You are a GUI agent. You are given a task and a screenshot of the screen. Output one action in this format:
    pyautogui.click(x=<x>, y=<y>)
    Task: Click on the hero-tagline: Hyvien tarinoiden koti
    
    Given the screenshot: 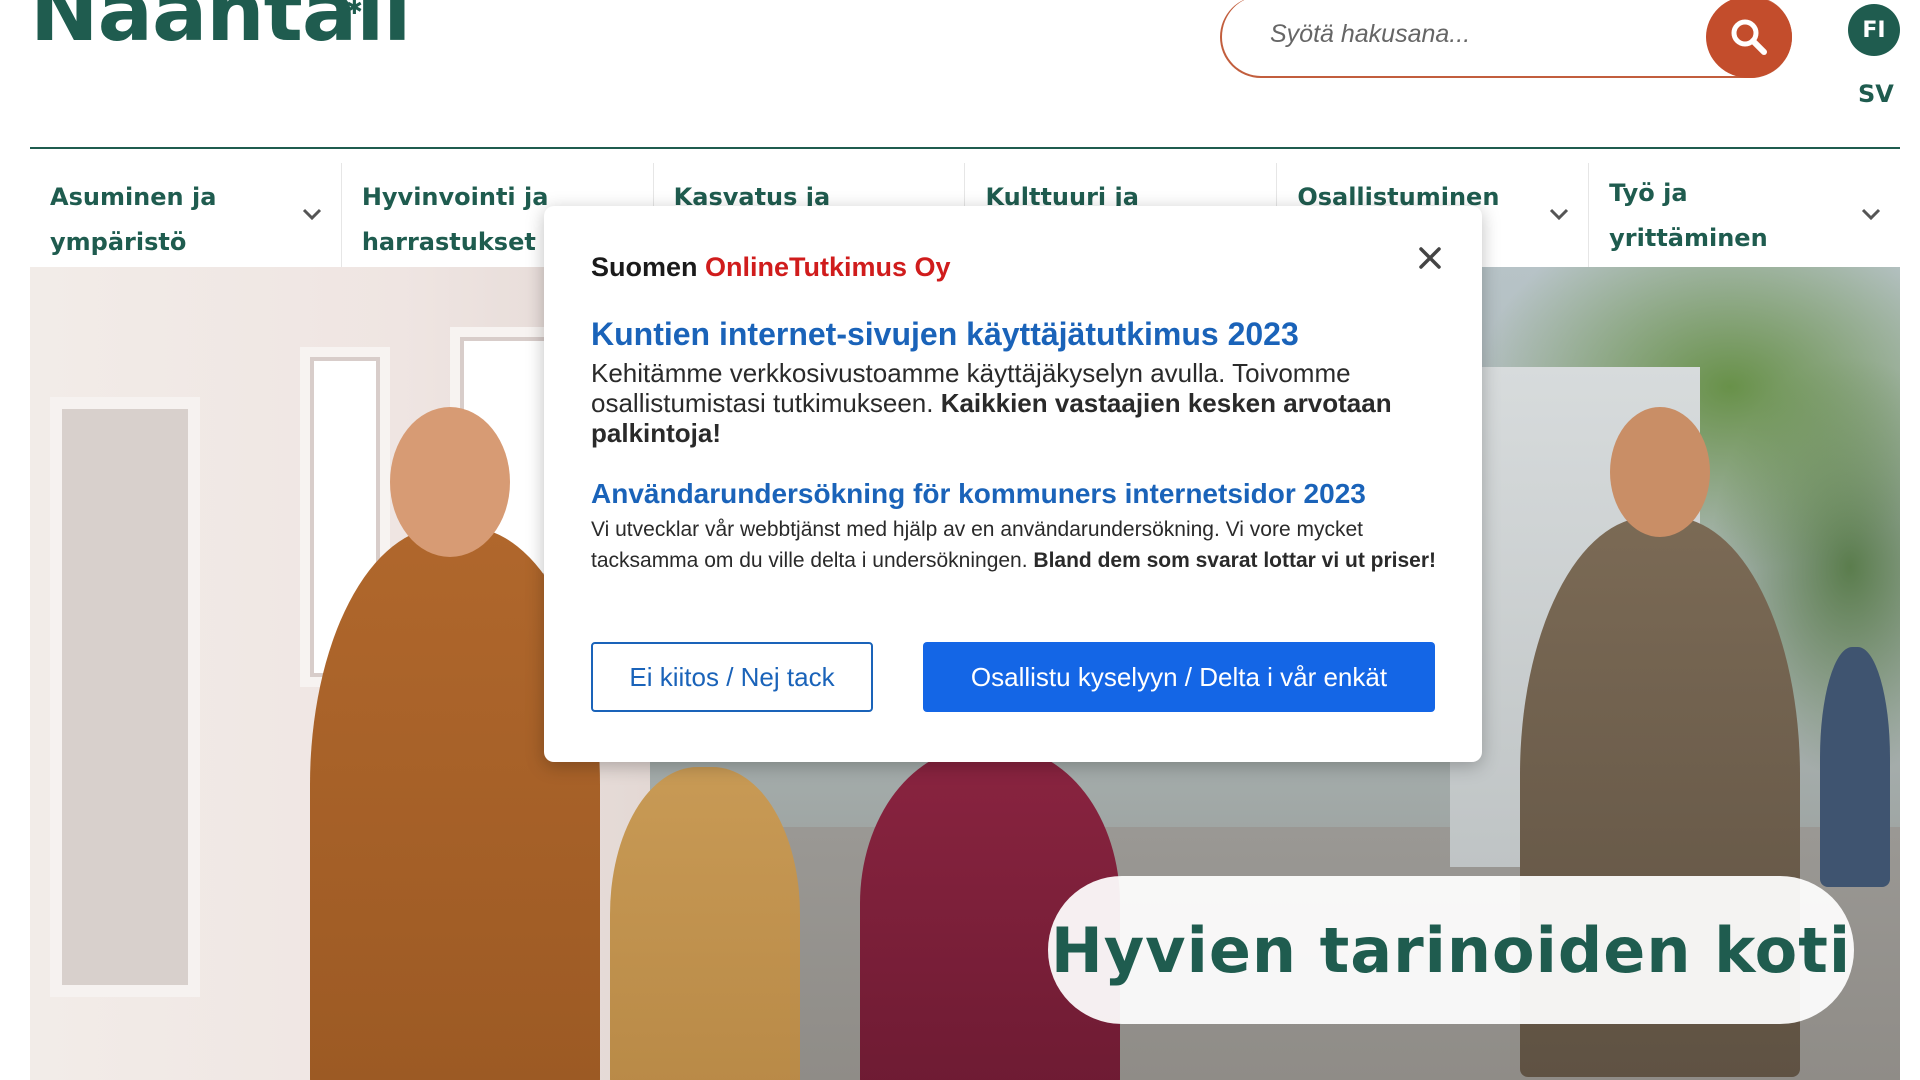 What is the action you would take?
    pyautogui.click(x=1451, y=950)
    